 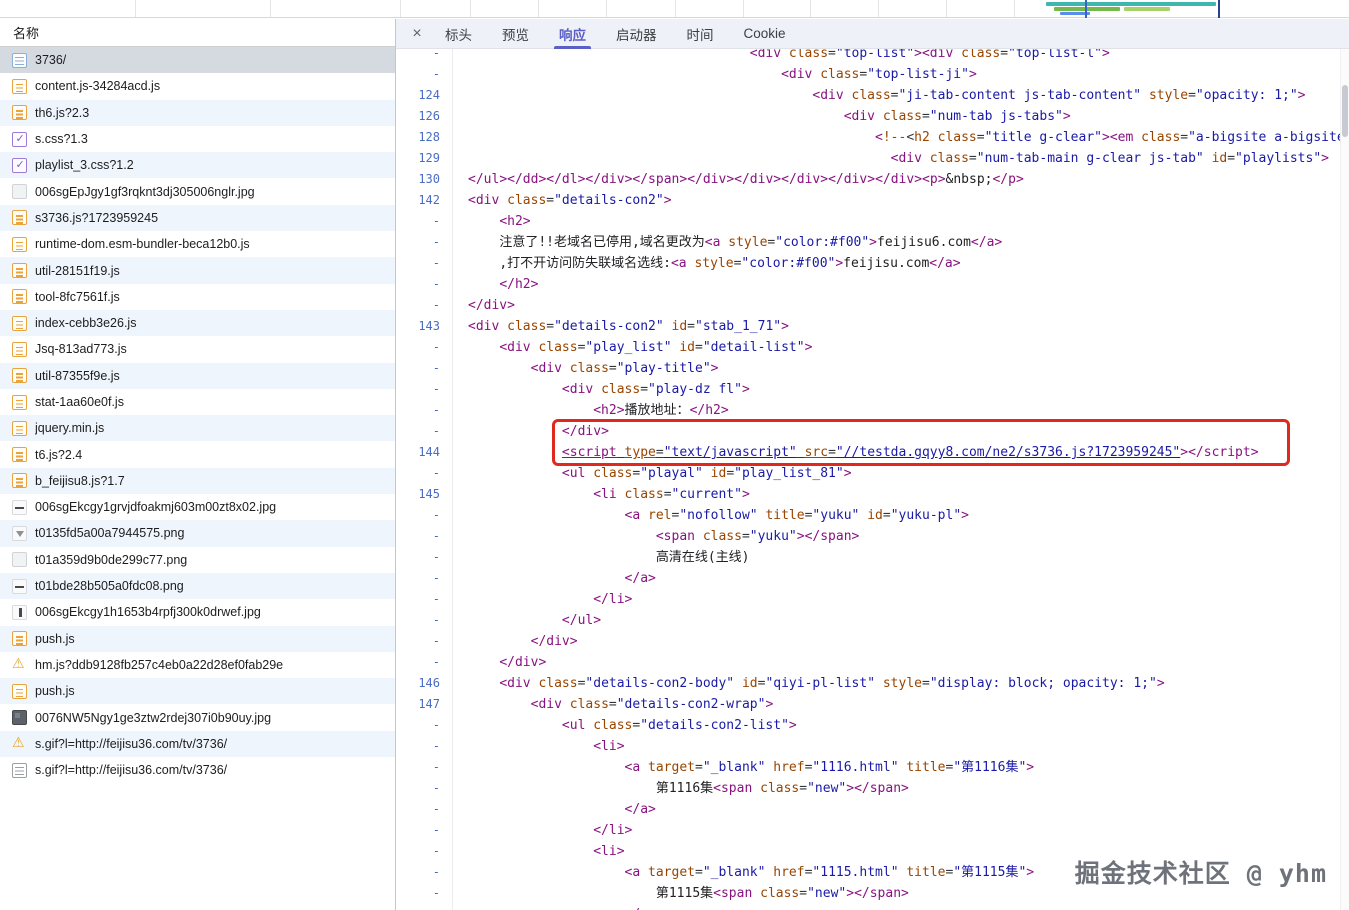 What do you see at coordinates (572, 34) in the screenshot?
I see `tab-response: 响应` at bounding box center [572, 34].